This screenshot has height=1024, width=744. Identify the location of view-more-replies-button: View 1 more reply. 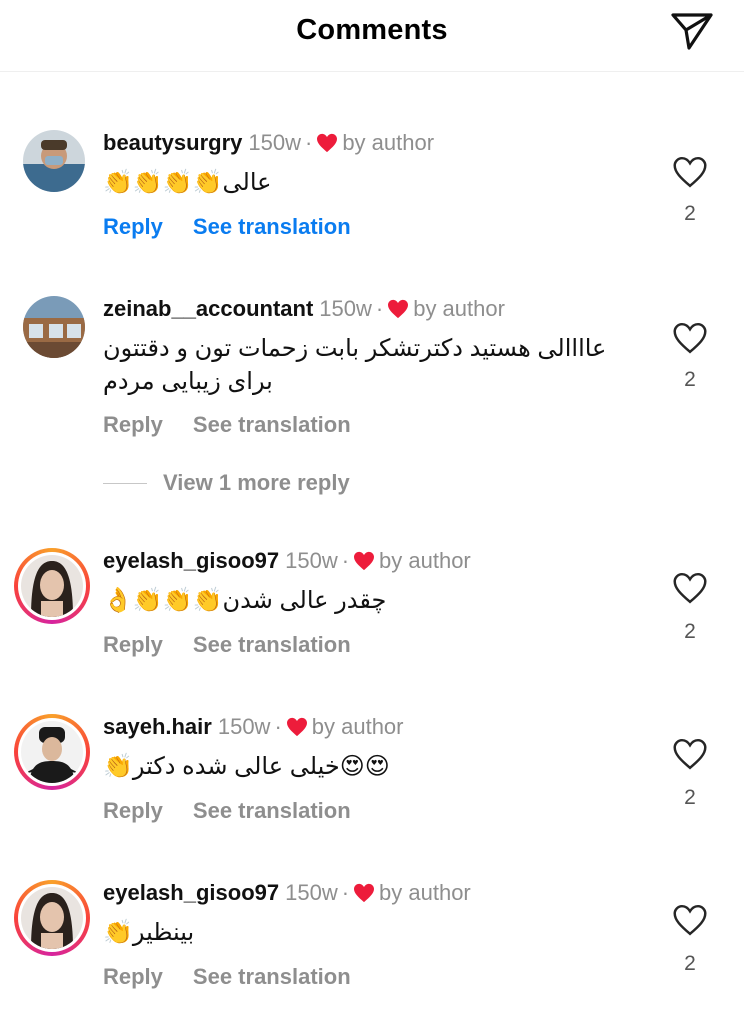
(226, 485).